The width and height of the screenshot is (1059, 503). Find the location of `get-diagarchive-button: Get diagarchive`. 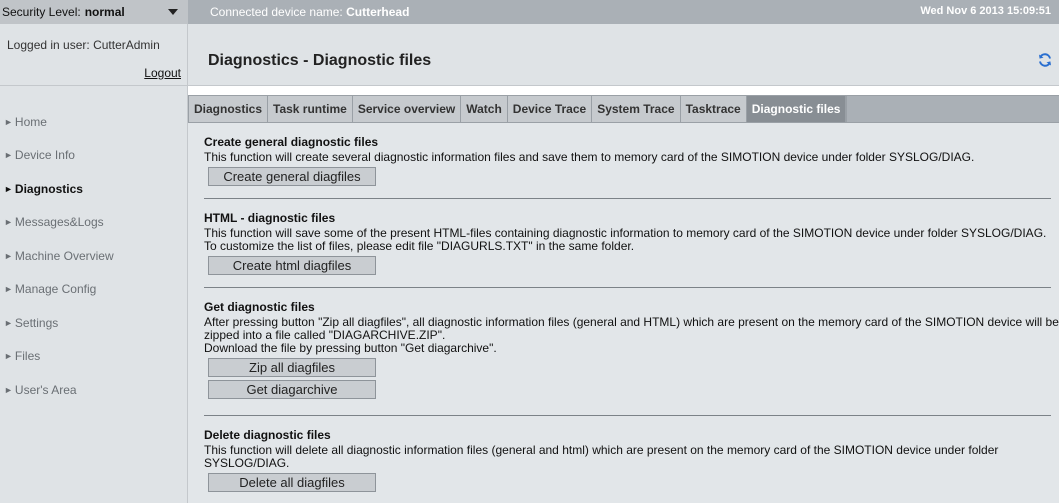

get-diagarchive-button: Get diagarchive is located at coordinates (292, 389).